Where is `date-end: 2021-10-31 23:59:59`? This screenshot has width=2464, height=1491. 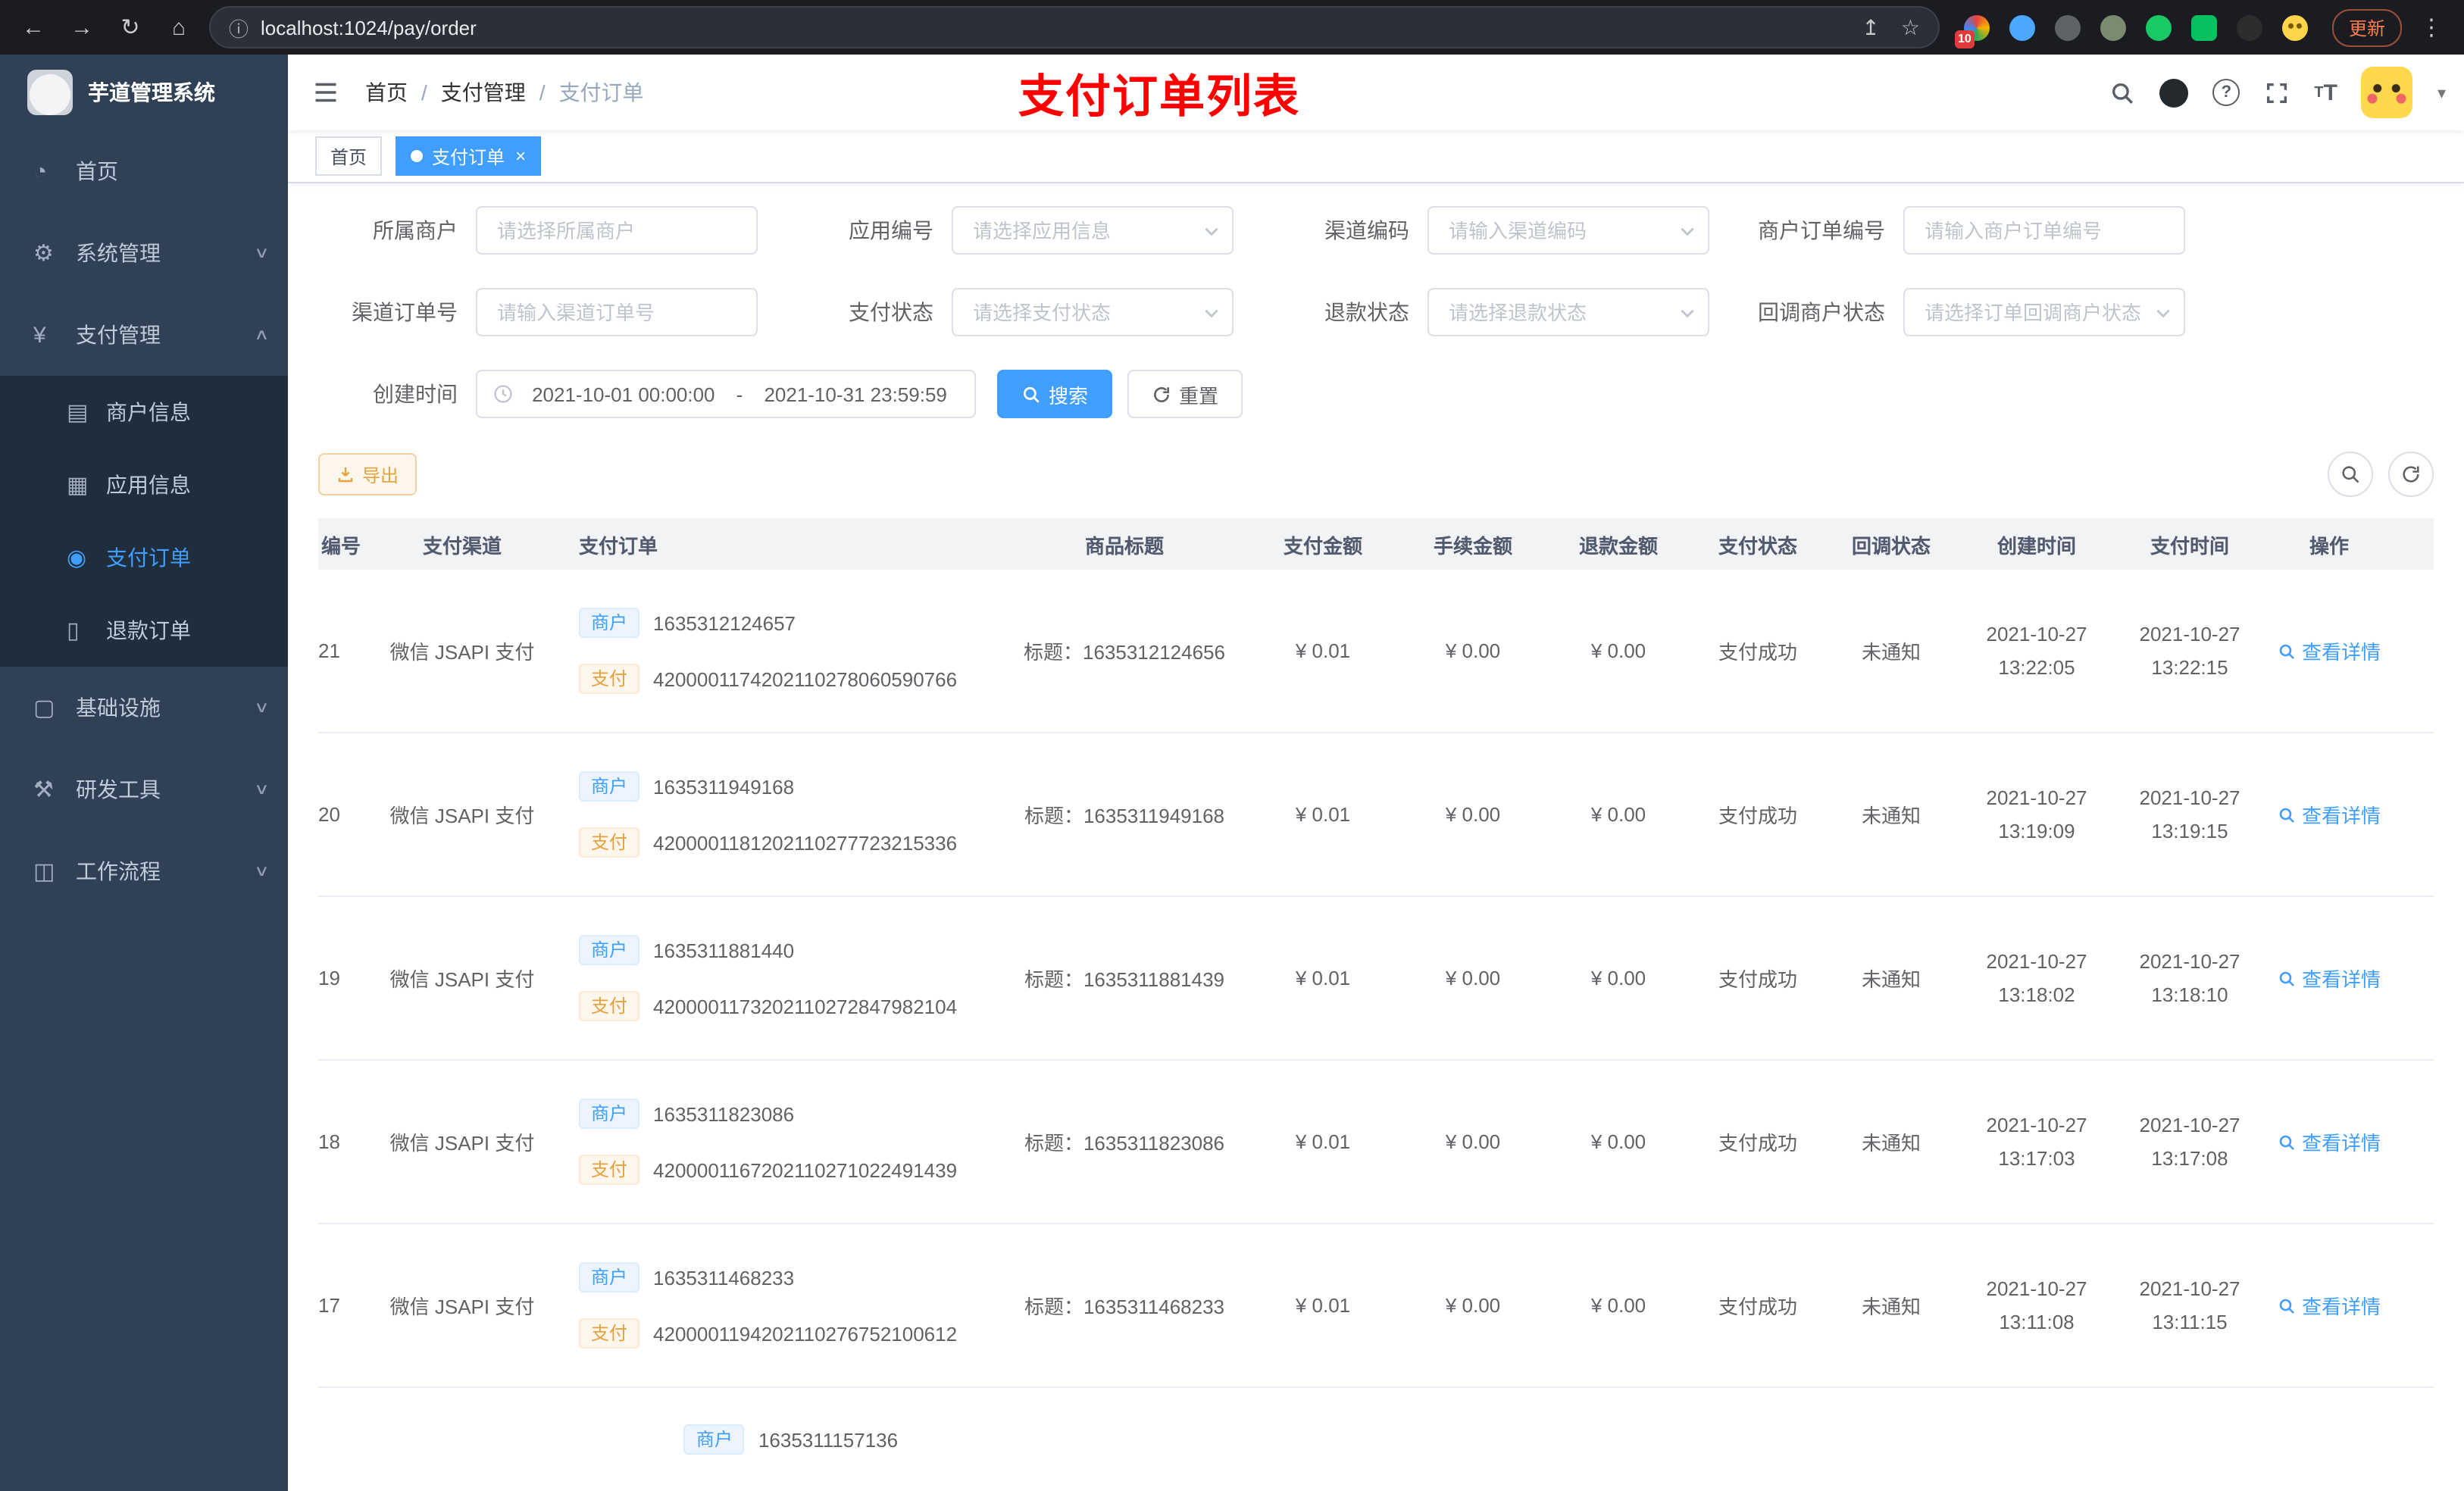 date-end: 2021-10-31 23:59:59 is located at coordinates (855, 394).